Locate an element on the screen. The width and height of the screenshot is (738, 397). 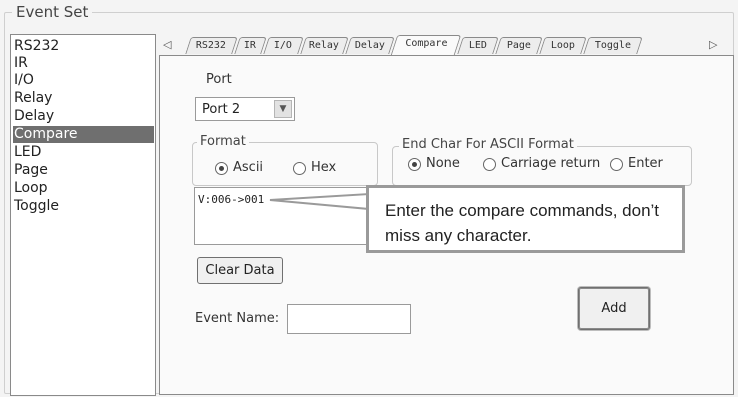
tab-toggle: Toggle is located at coordinates (613, 45).